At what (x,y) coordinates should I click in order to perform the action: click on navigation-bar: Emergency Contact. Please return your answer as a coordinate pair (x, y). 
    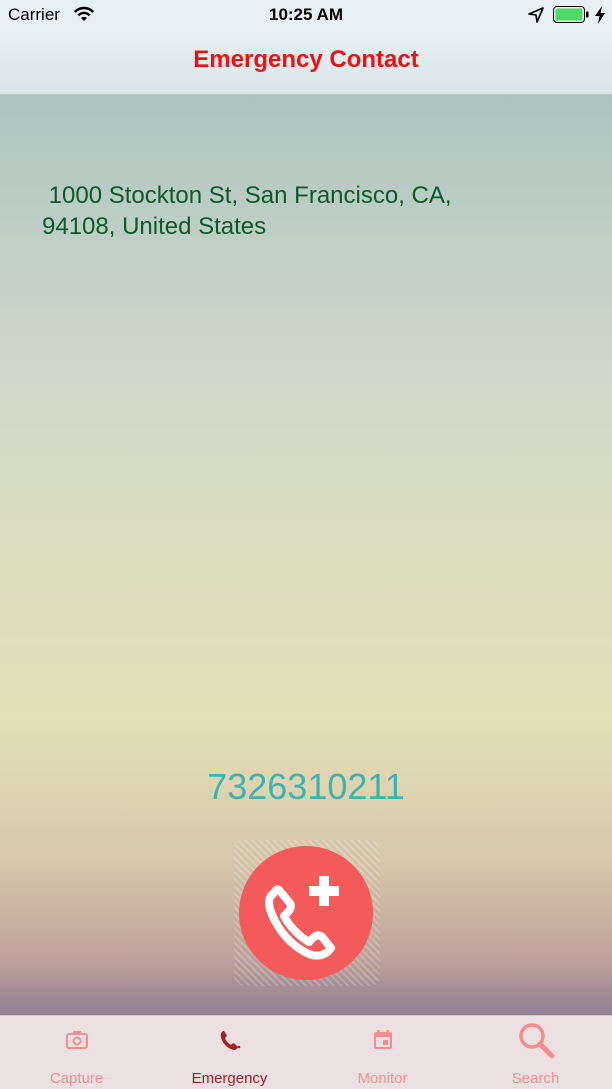
    Looking at the image, I should click on (306, 62).